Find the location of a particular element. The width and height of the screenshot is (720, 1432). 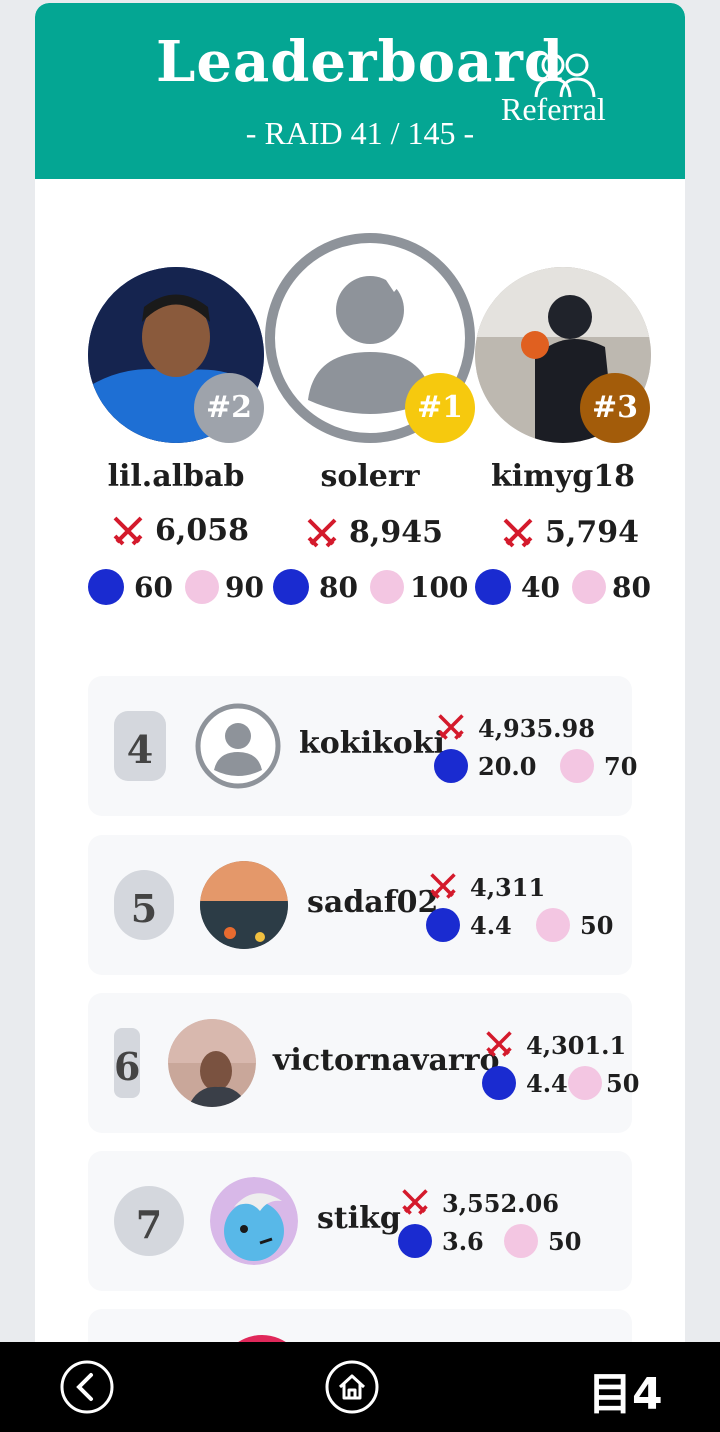

app-logo: 目4 is located at coordinates (625, 1390).